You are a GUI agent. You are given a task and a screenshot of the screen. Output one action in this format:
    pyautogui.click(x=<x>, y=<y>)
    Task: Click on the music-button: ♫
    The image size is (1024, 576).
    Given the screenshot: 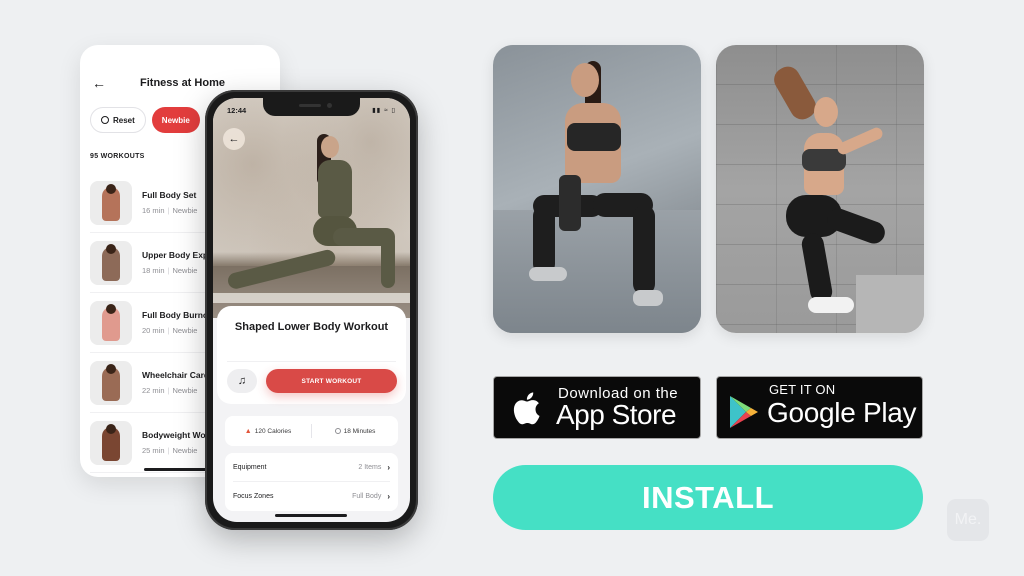 What is the action you would take?
    pyautogui.click(x=242, y=381)
    